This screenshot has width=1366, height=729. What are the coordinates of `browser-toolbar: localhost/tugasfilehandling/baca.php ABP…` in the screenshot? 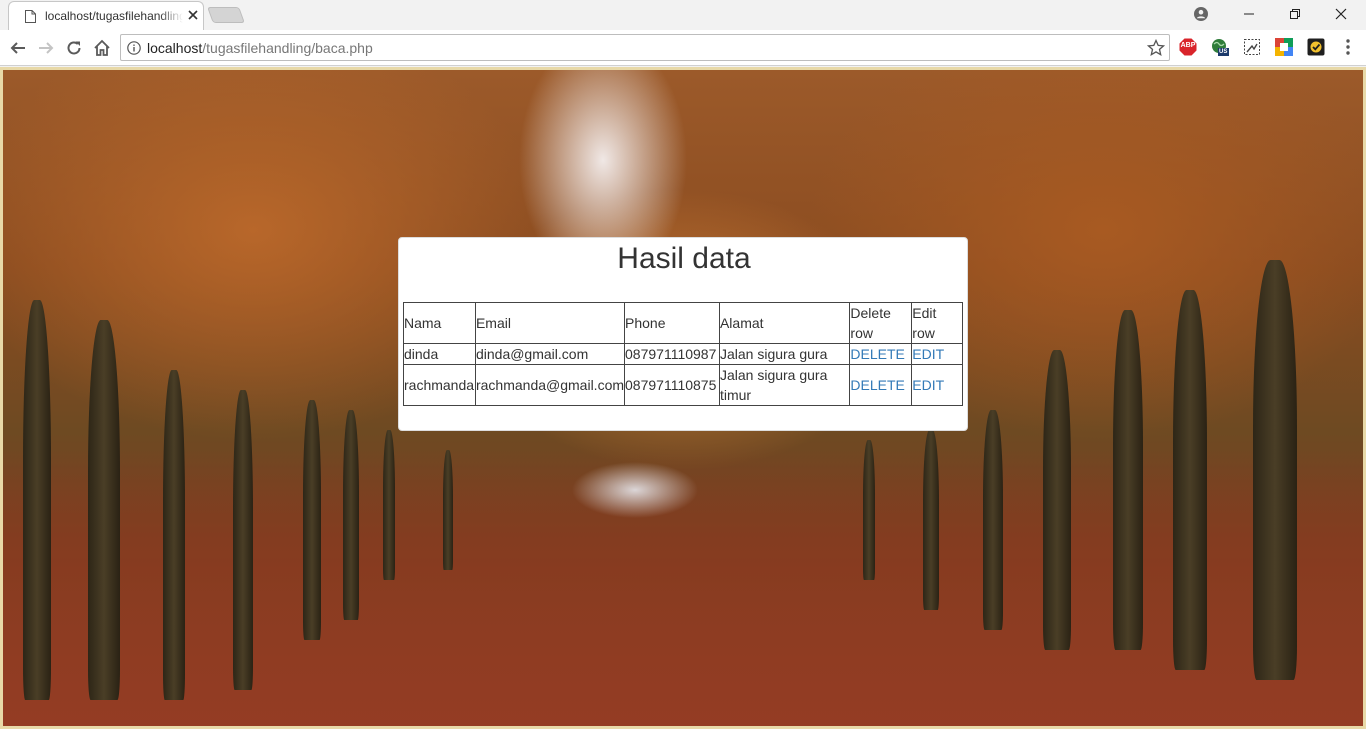 It's located at (683, 48).